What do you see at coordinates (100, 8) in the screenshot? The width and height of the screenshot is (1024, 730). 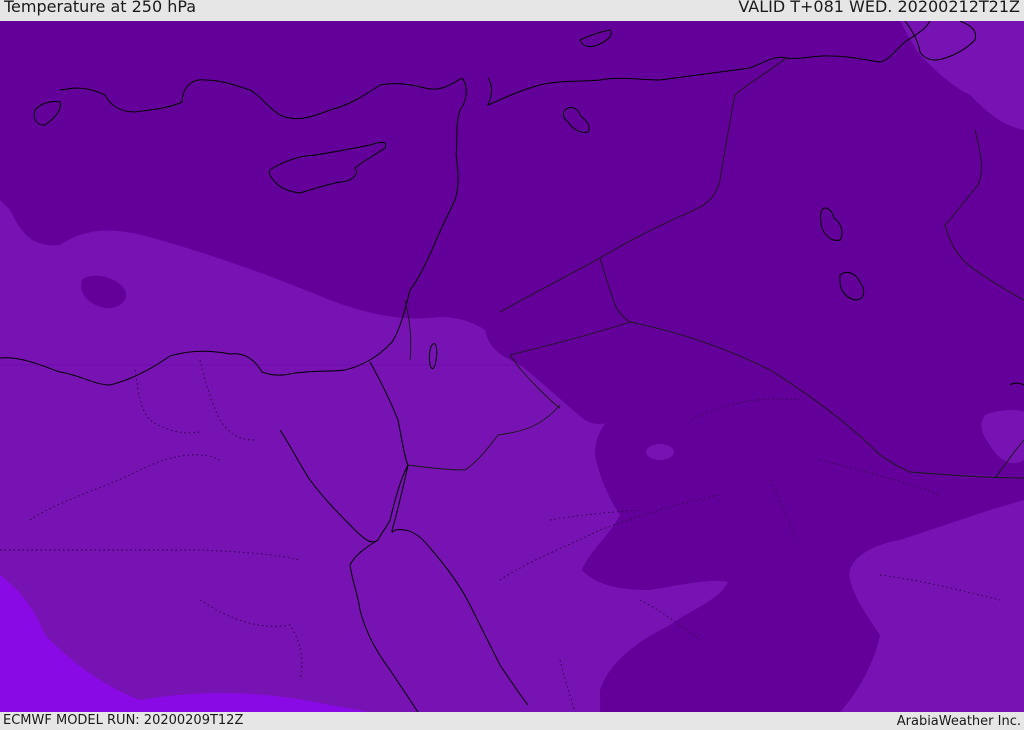 I see `map-title: Temperature at 250 hPa` at bounding box center [100, 8].